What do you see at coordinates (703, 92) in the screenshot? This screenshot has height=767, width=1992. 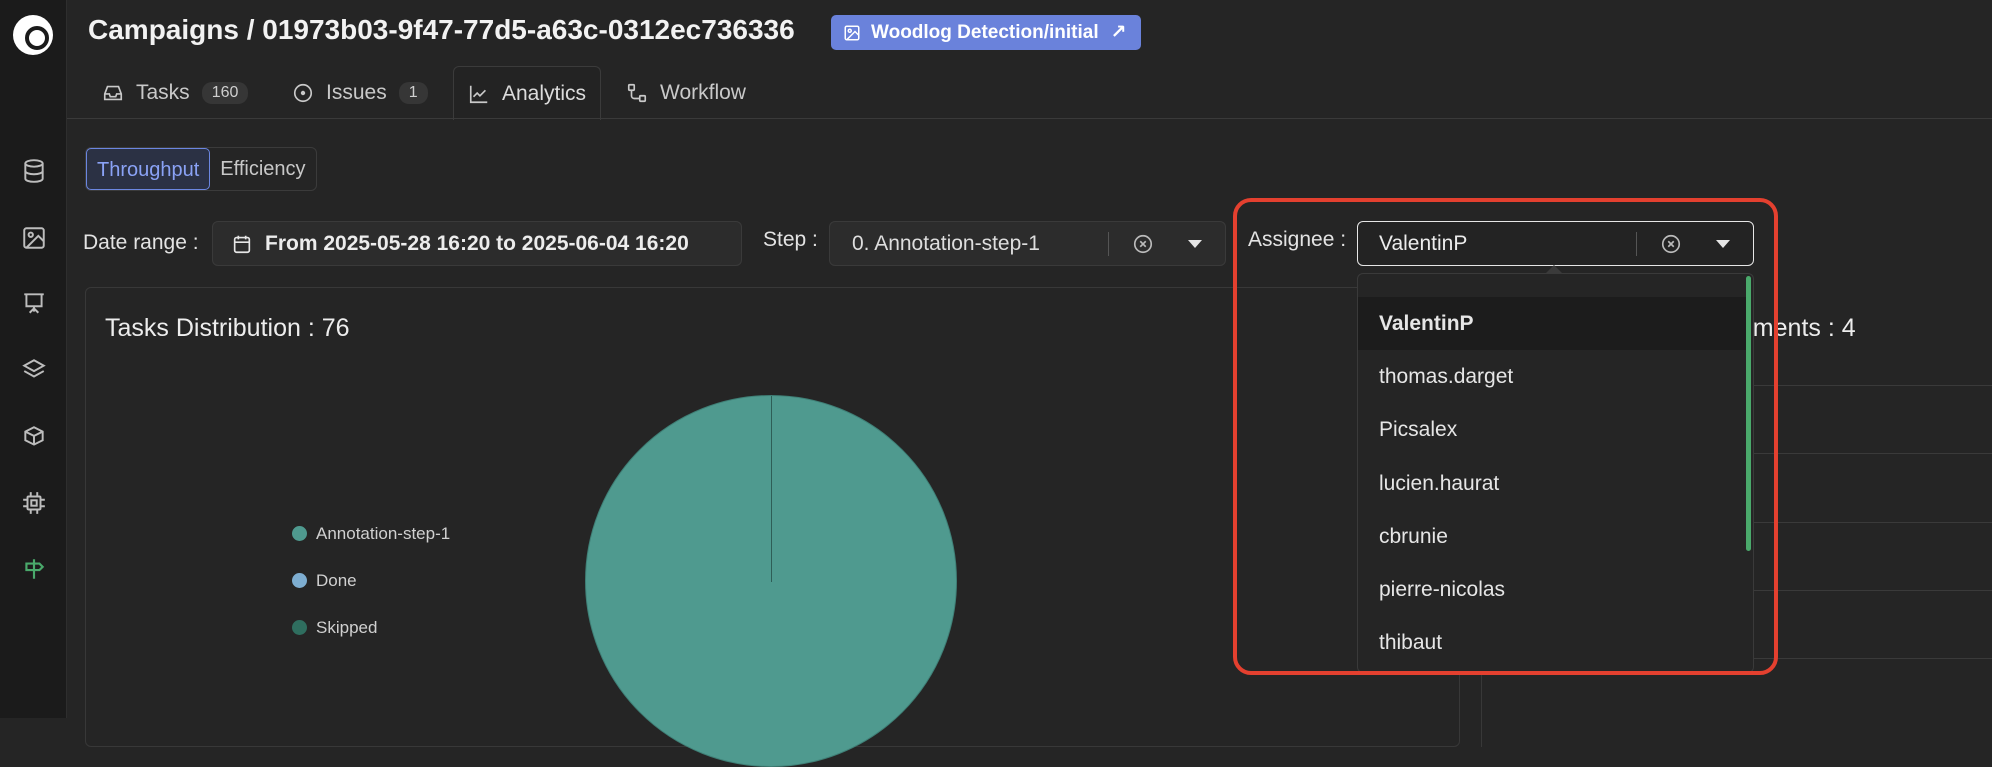 I see `tab-label: Workflow` at bounding box center [703, 92].